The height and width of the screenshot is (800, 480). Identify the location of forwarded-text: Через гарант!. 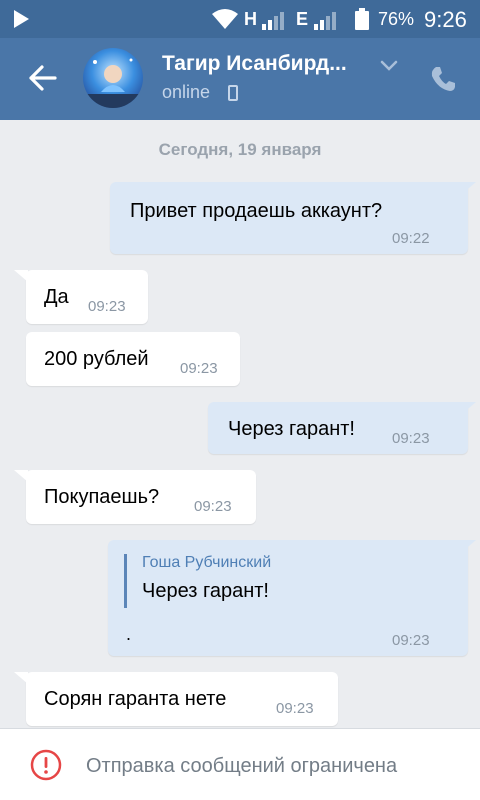
(205, 591).